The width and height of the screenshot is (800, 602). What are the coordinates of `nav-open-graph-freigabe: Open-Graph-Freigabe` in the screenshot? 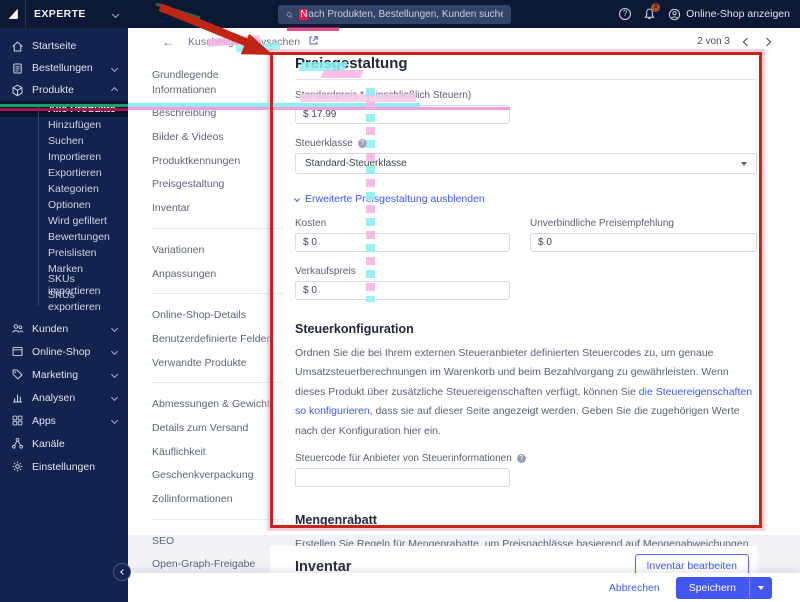 It's located at (217, 564).